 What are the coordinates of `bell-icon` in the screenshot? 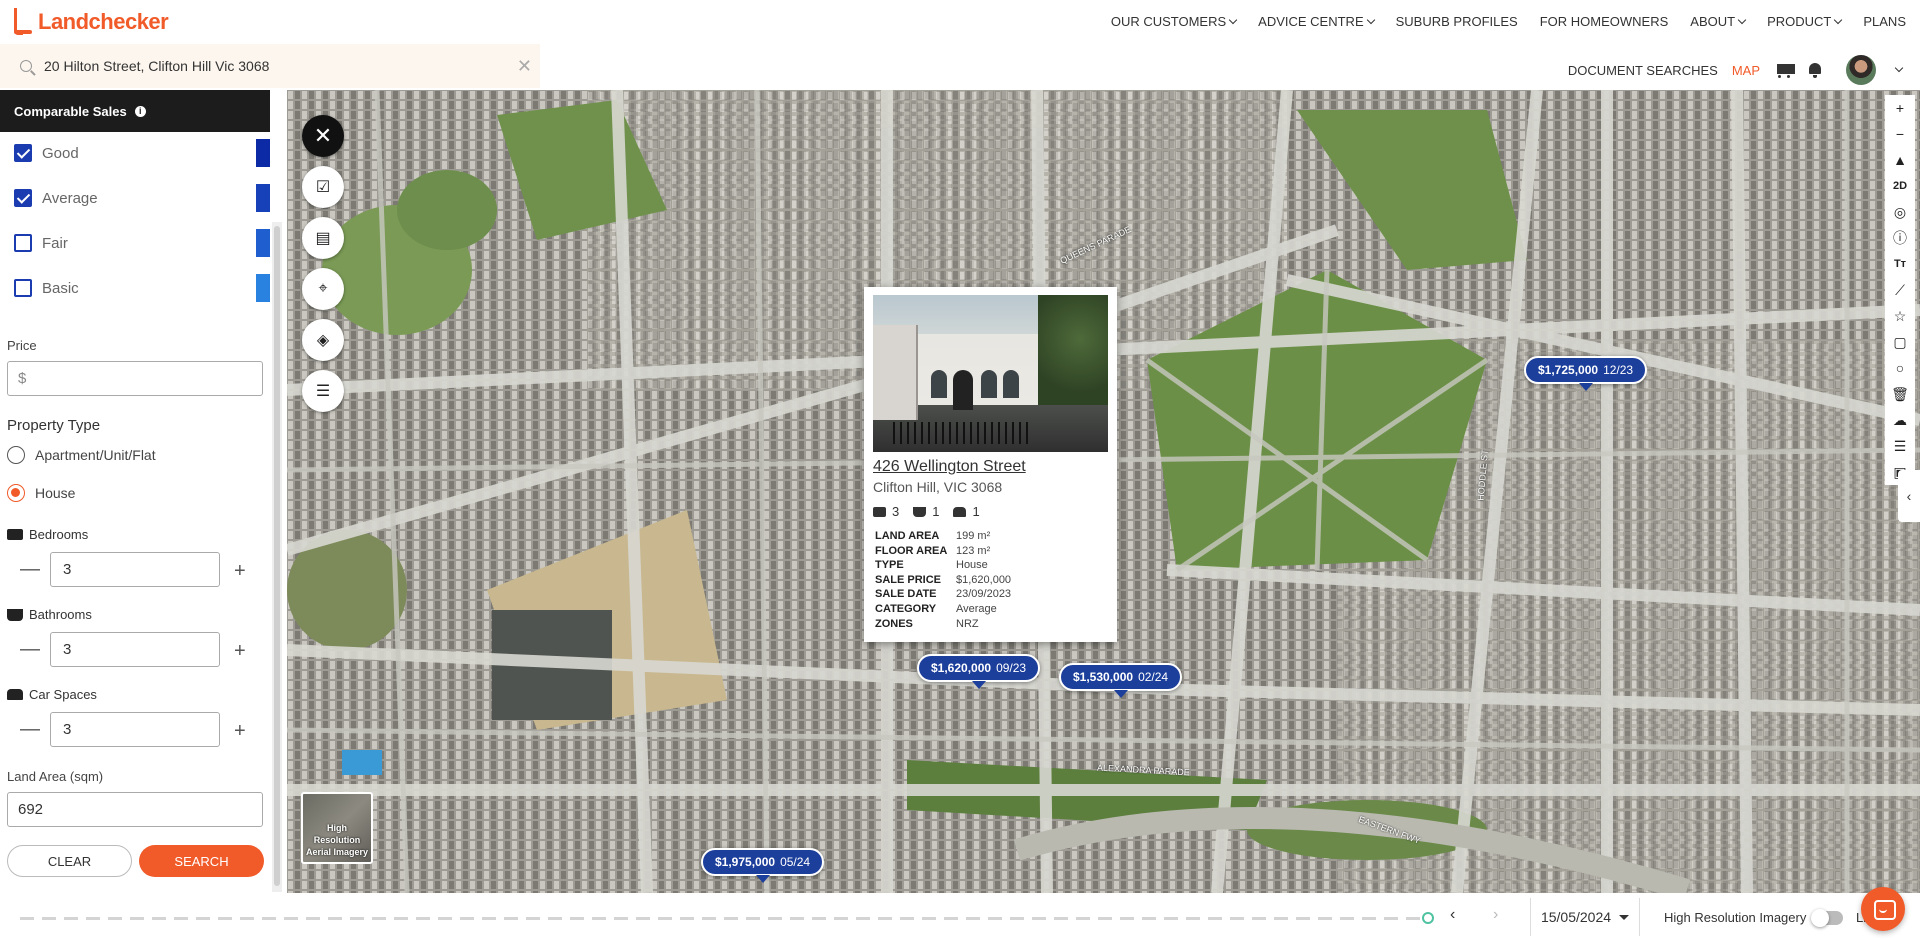 It's located at (1815, 70).